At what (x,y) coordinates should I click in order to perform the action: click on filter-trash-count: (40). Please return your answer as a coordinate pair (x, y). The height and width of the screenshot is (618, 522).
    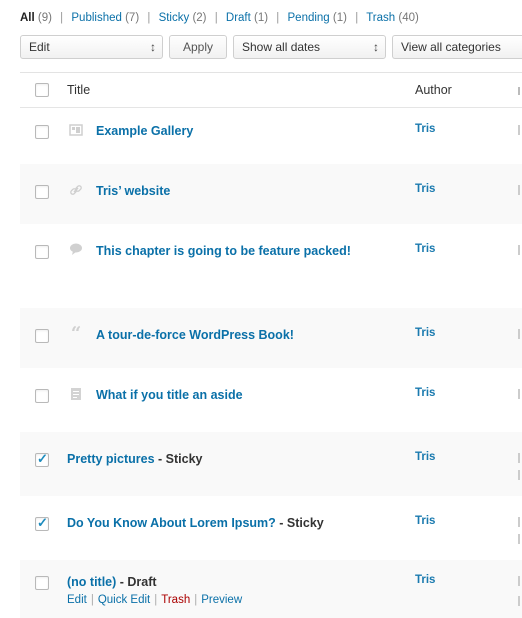
    Looking at the image, I should click on (408, 18).